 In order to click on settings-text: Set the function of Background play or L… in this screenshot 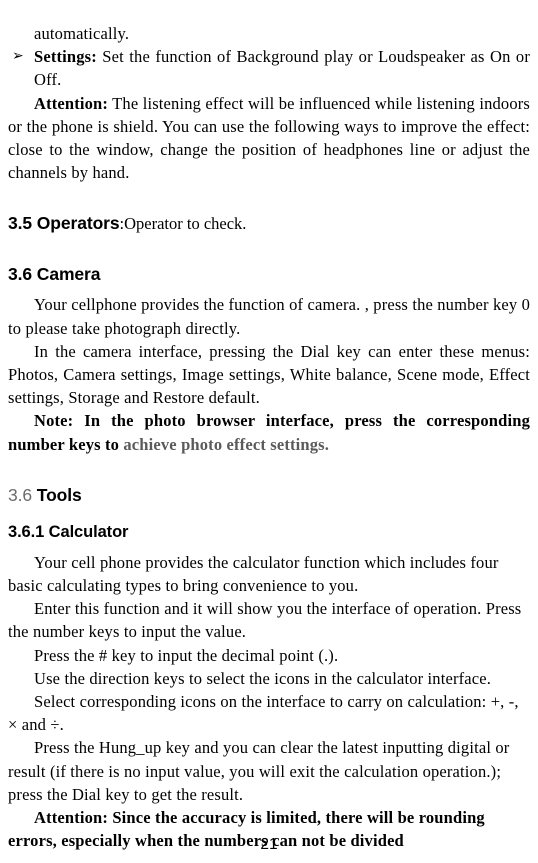, I will do `click(282, 68)`.